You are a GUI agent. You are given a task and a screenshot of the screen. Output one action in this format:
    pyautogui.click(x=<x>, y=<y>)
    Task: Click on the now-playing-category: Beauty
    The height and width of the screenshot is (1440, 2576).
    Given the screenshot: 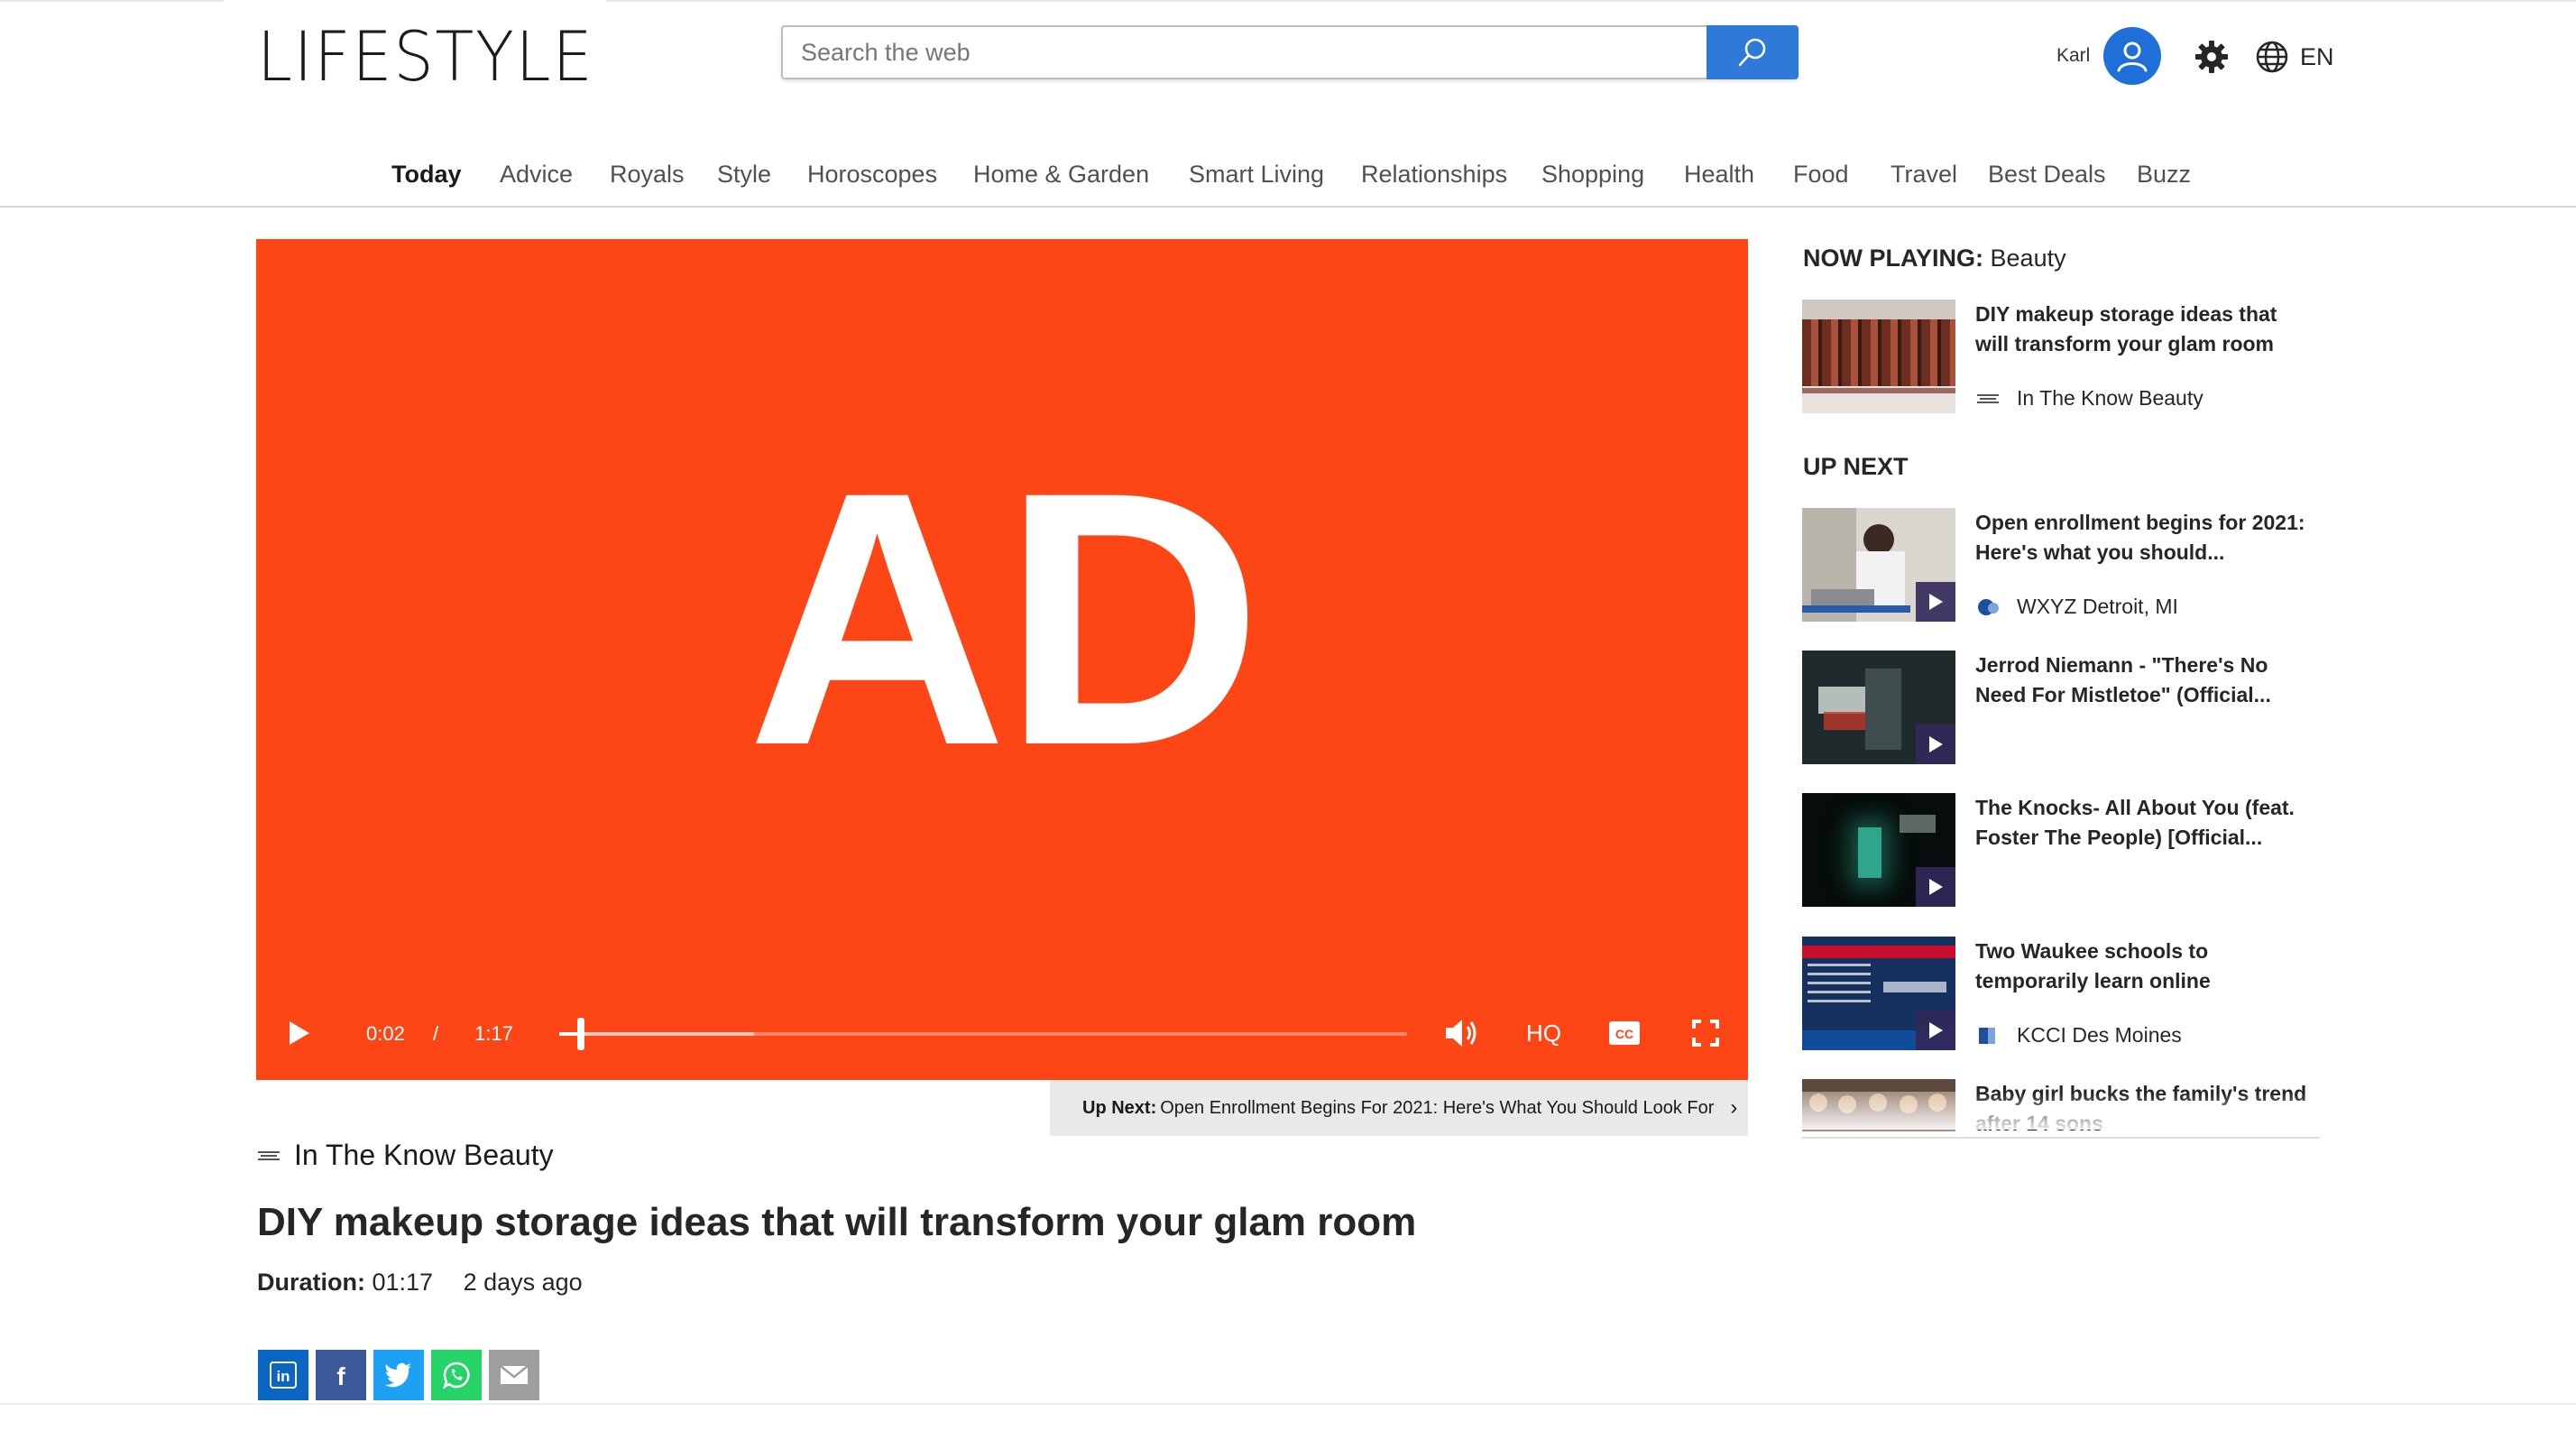 What is the action you would take?
    pyautogui.click(x=2028, y=258)
    